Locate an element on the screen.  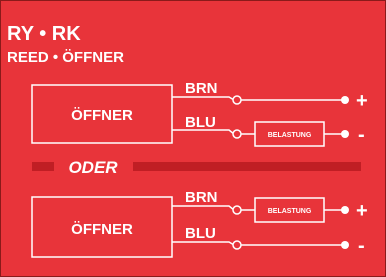
model-codes: RY • RK is located at coordinates (44, 34).